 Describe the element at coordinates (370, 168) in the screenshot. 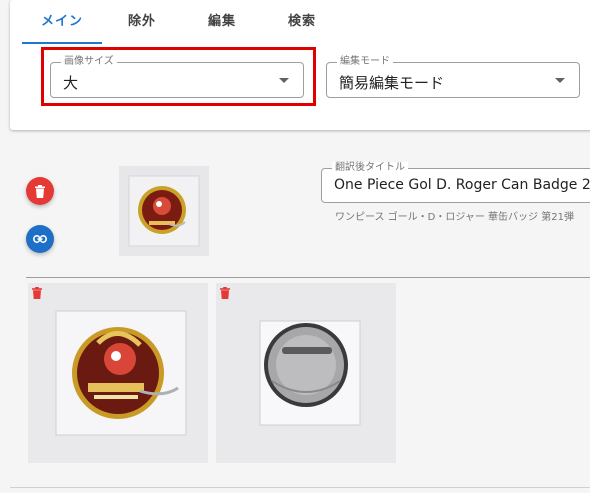

I see `translated-title-label: 翻訳後タイトル` at that location.